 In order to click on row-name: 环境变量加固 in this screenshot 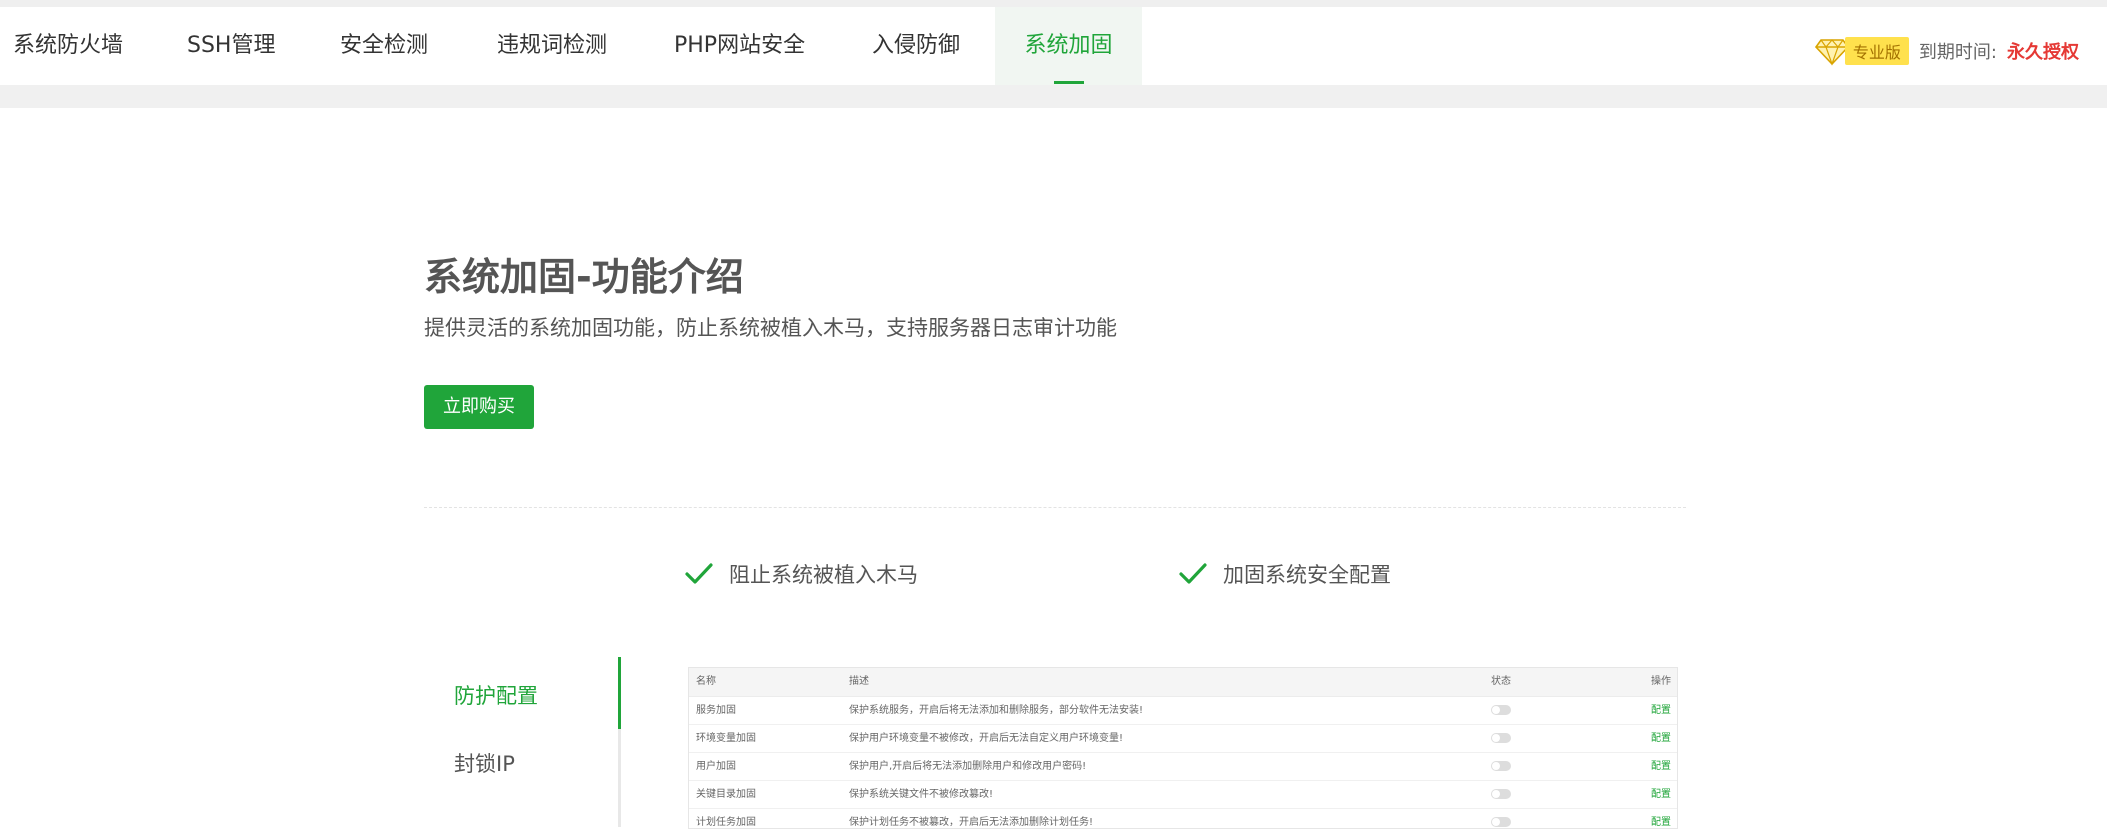, I will do `click(726, 738)`.